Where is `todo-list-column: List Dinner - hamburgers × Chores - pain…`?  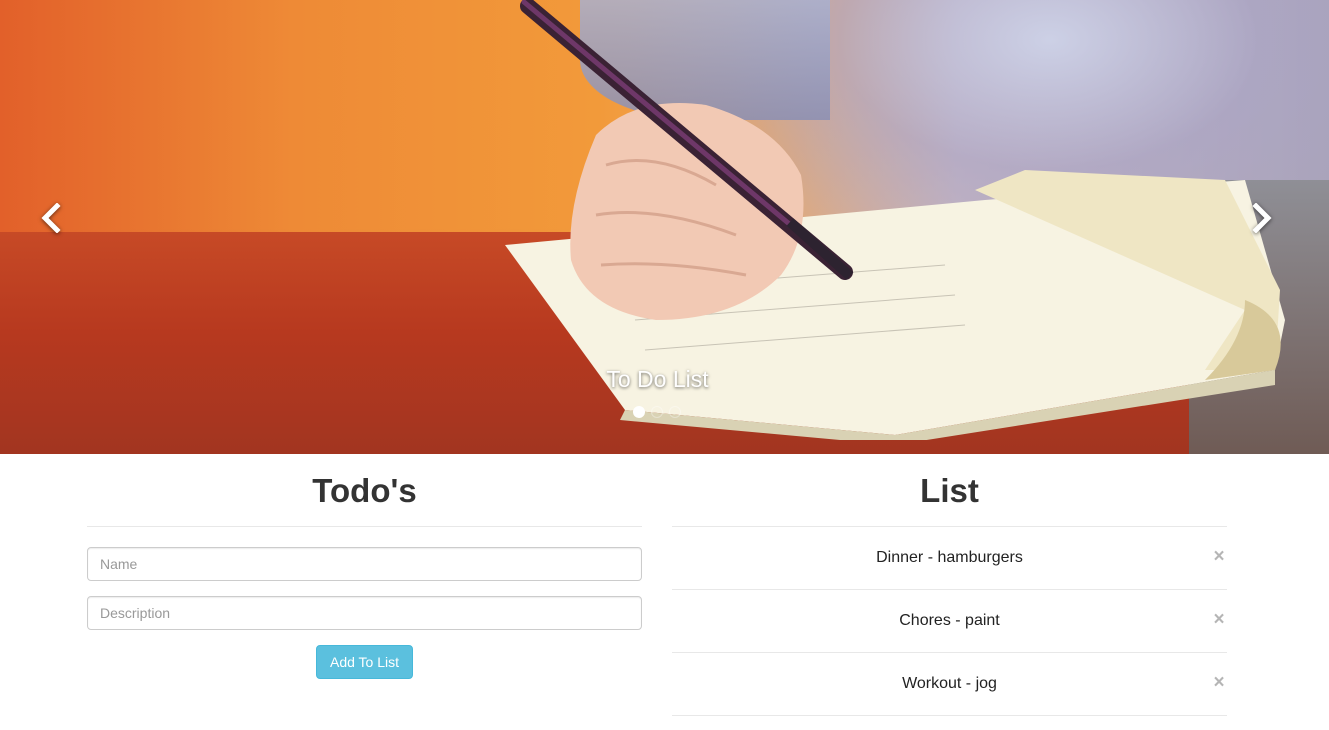
todo-list-column: List Dinner - hamburgers × Chores - pain… is located at coordinates (949, 585).